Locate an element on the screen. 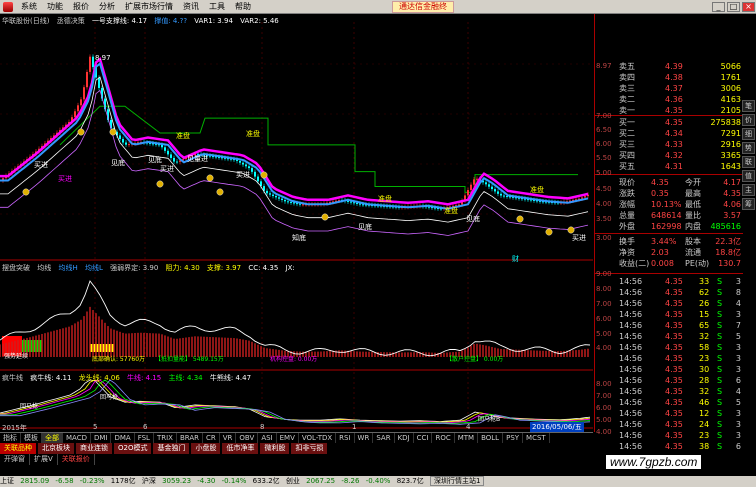 This screenshot has height=487, width=756. stat-row: 总量 648614 量比 3.57 is located at coordinates (669, 215).